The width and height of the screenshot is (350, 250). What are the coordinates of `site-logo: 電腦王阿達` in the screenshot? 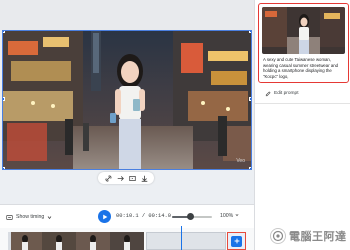 It's located at (308, 236).